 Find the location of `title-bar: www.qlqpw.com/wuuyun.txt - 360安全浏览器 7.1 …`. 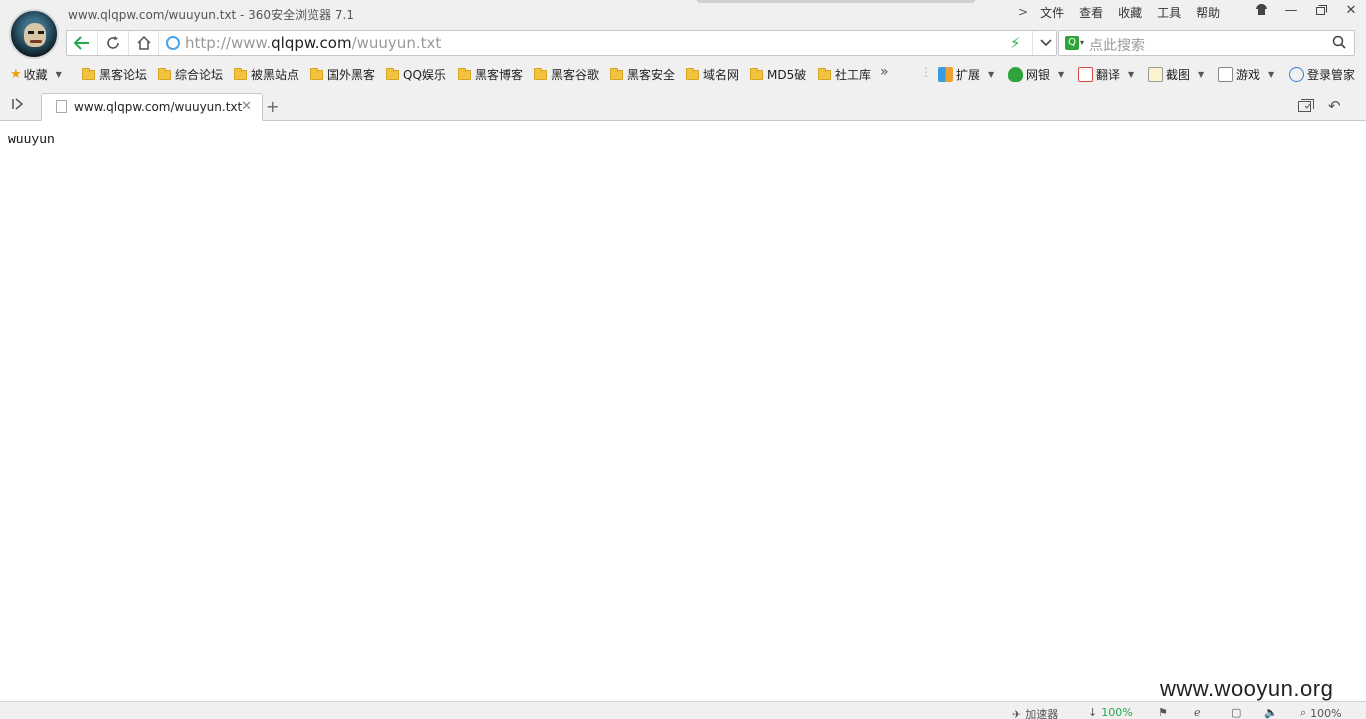

title-bar: www.qlqpw.com/wuuyun.txt - 360安全浏览器 7.1 … is located at coordinates (683, 14).